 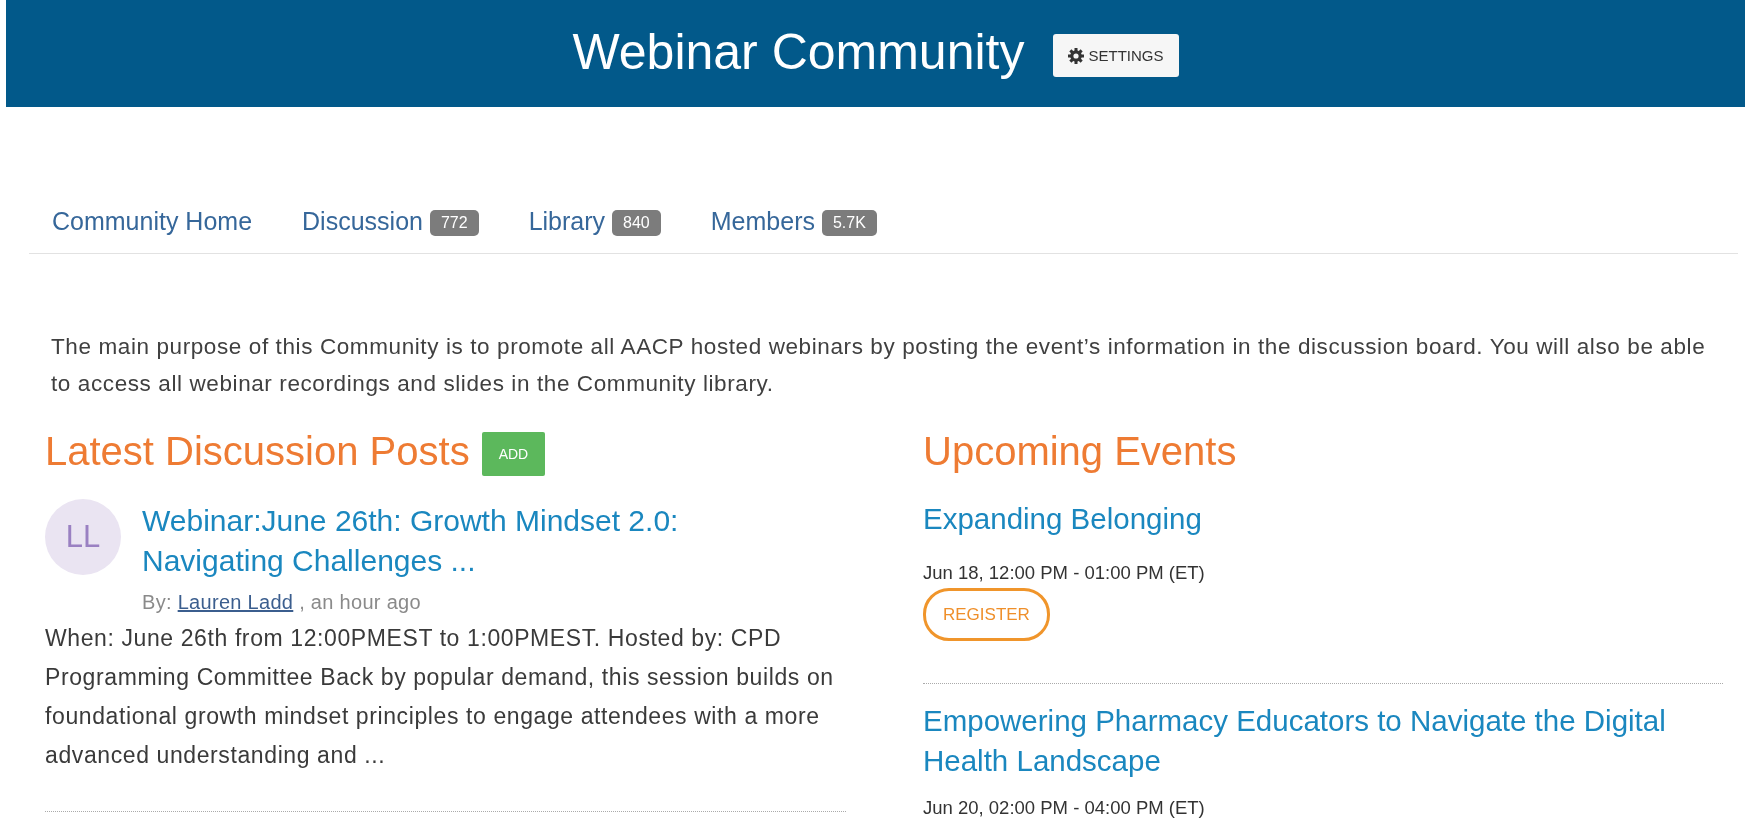 I want to click on settings-button: SETTINGS, so click(x=1115, y=55).